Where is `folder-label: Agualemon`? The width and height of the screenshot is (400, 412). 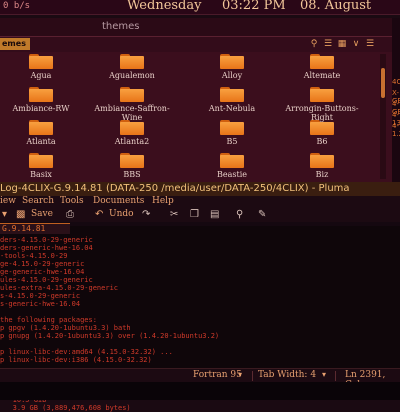 folder-label: Agualemon is located at coordinates (132, 75).